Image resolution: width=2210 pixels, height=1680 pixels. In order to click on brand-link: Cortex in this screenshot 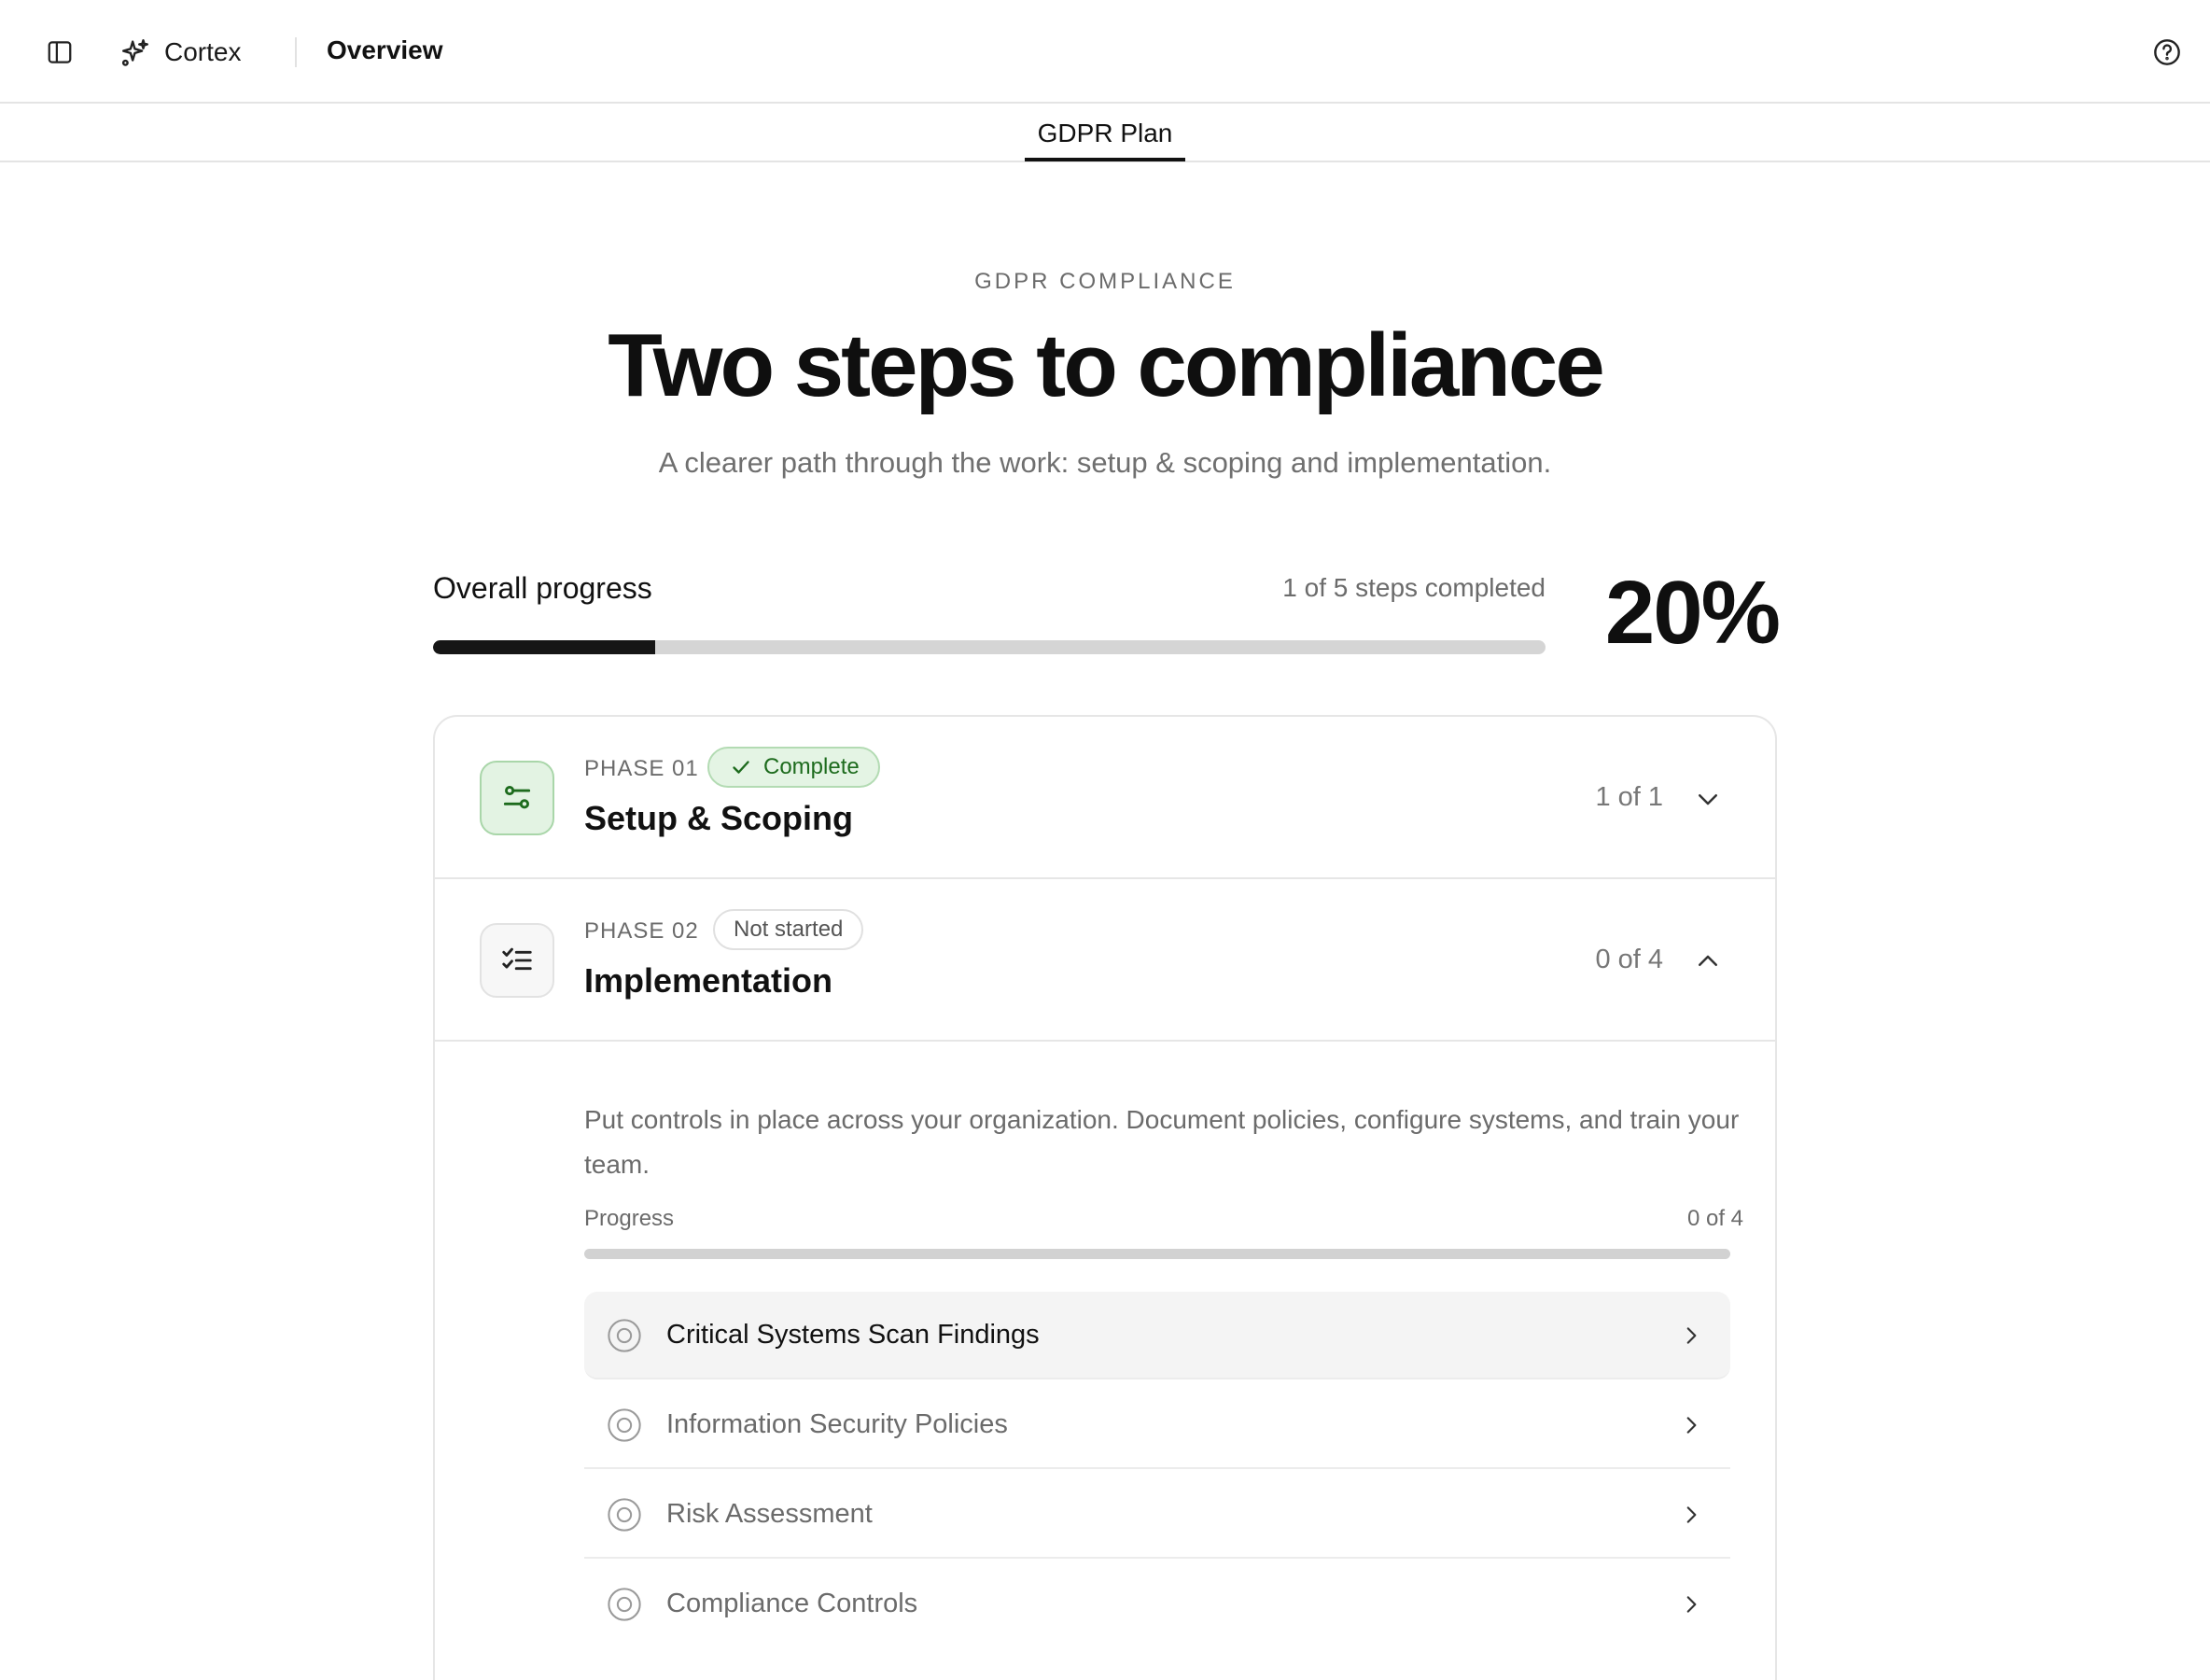, I will do `click(180, 52)`.